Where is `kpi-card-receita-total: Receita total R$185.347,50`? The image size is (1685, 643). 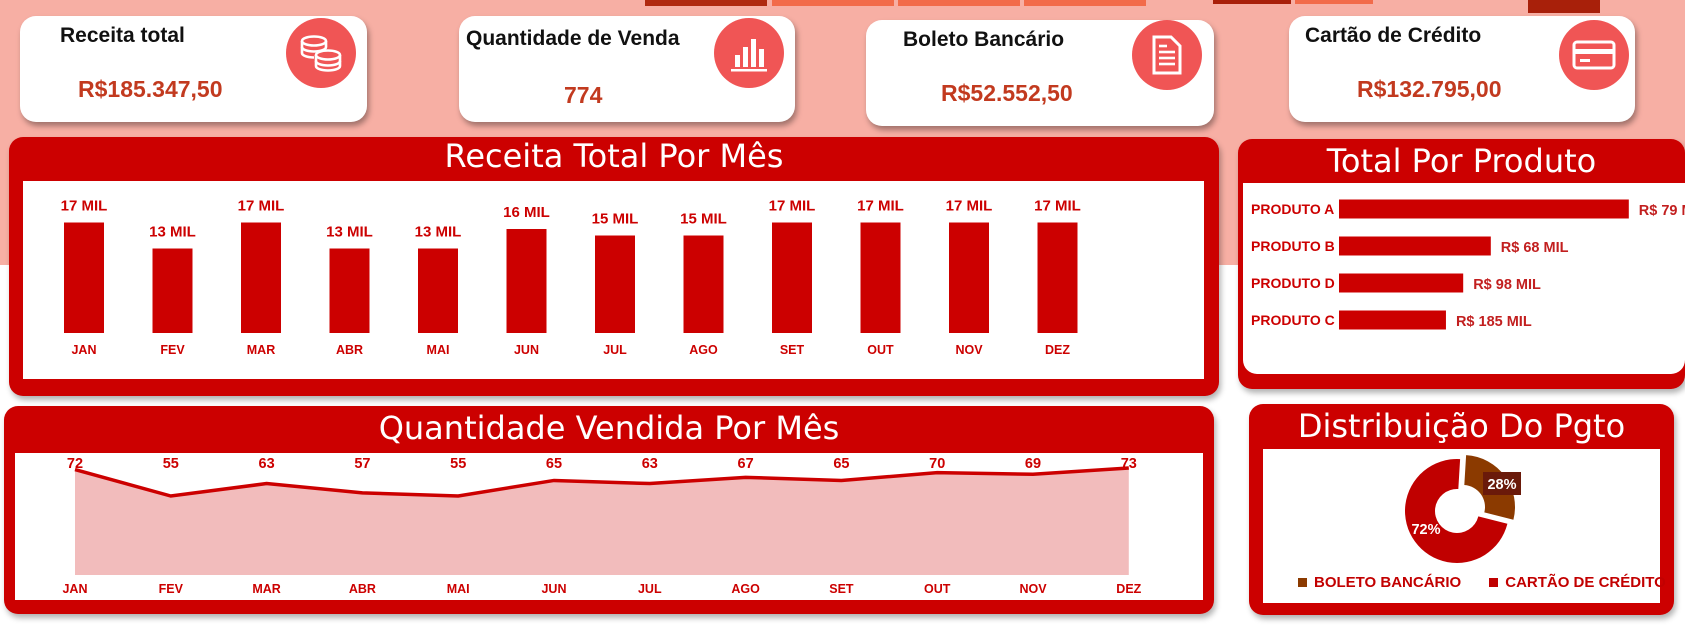 kpi-card-receita-total: Receita total R$185.347,50 is located at coordinates (193, 69).